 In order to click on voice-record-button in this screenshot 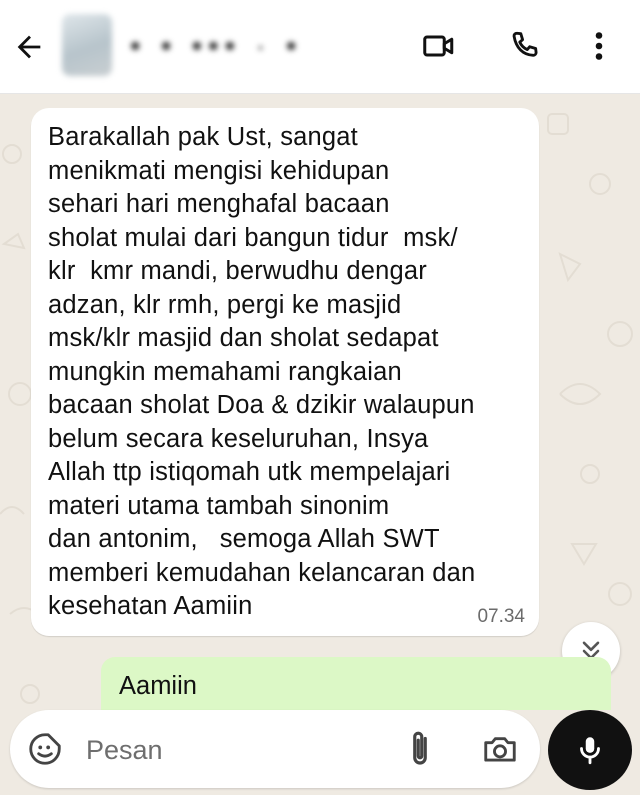, I will do `click(590, 750)`.